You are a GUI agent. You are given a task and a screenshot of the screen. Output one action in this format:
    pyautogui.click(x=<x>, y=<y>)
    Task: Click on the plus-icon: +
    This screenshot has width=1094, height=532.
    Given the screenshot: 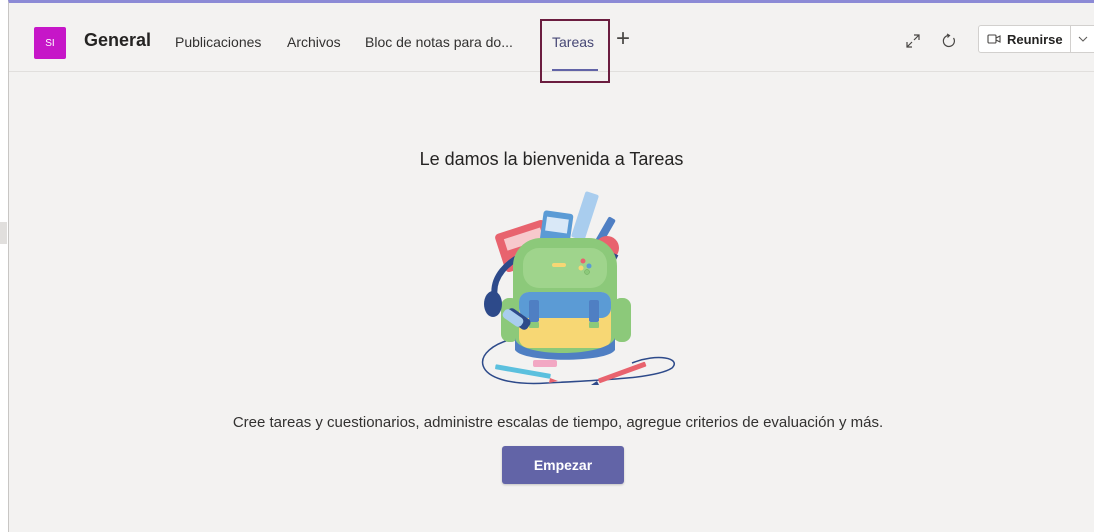 What is the action you would take?
    pyautogui.click(x=623, y=39)
    